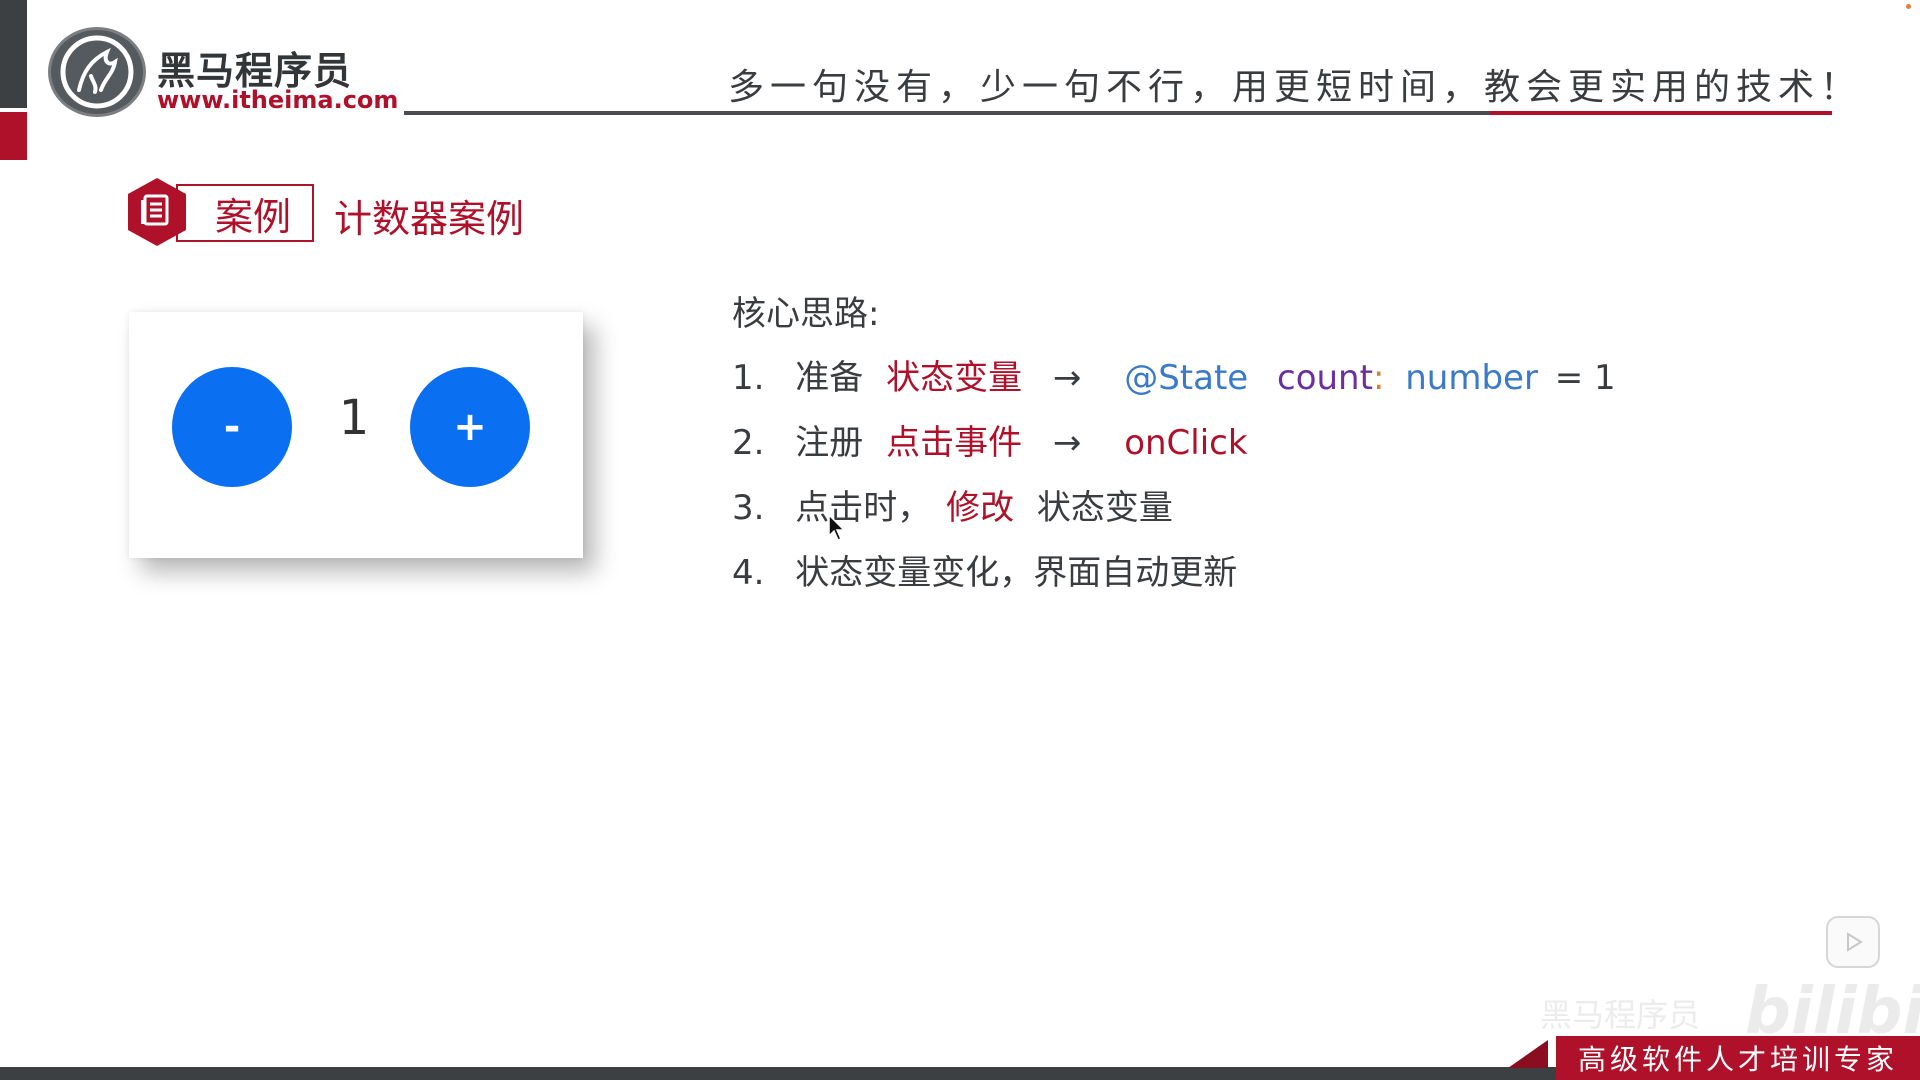  What do you see at coordinates (1528, 1054) in the screenshot?
I see `footer-banner-corner` at bounding box center [1528, 1054].